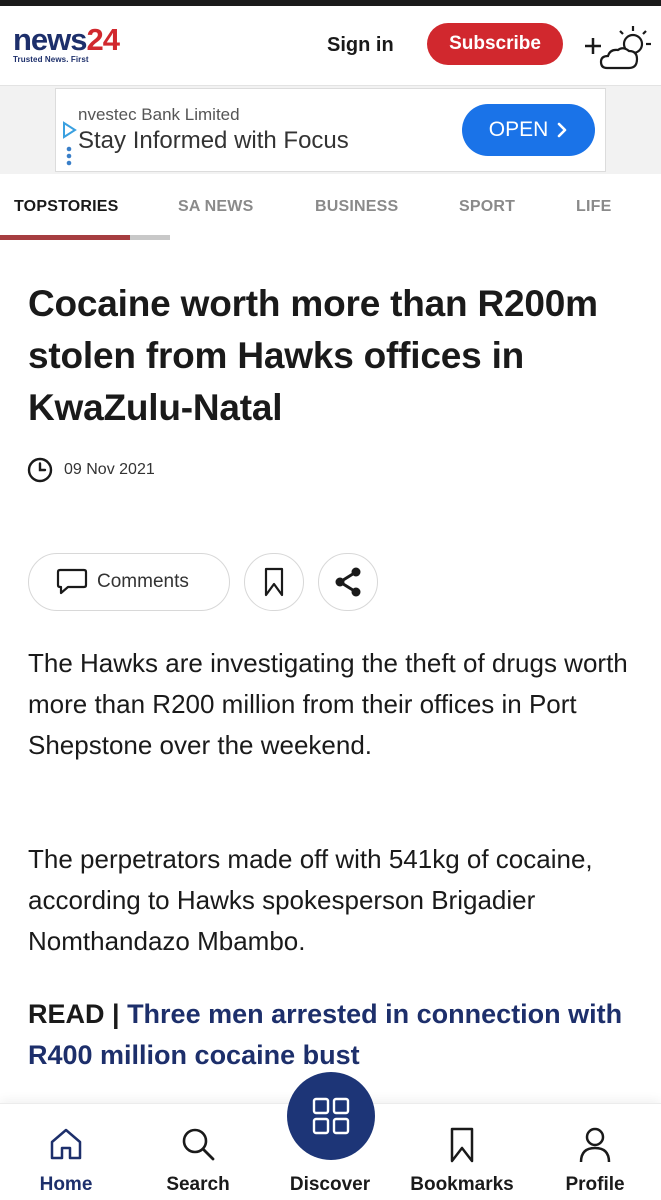  Describe the element at coordinates (103, 39) in the screenshot. I see `logo-word-24: 24` at that location.